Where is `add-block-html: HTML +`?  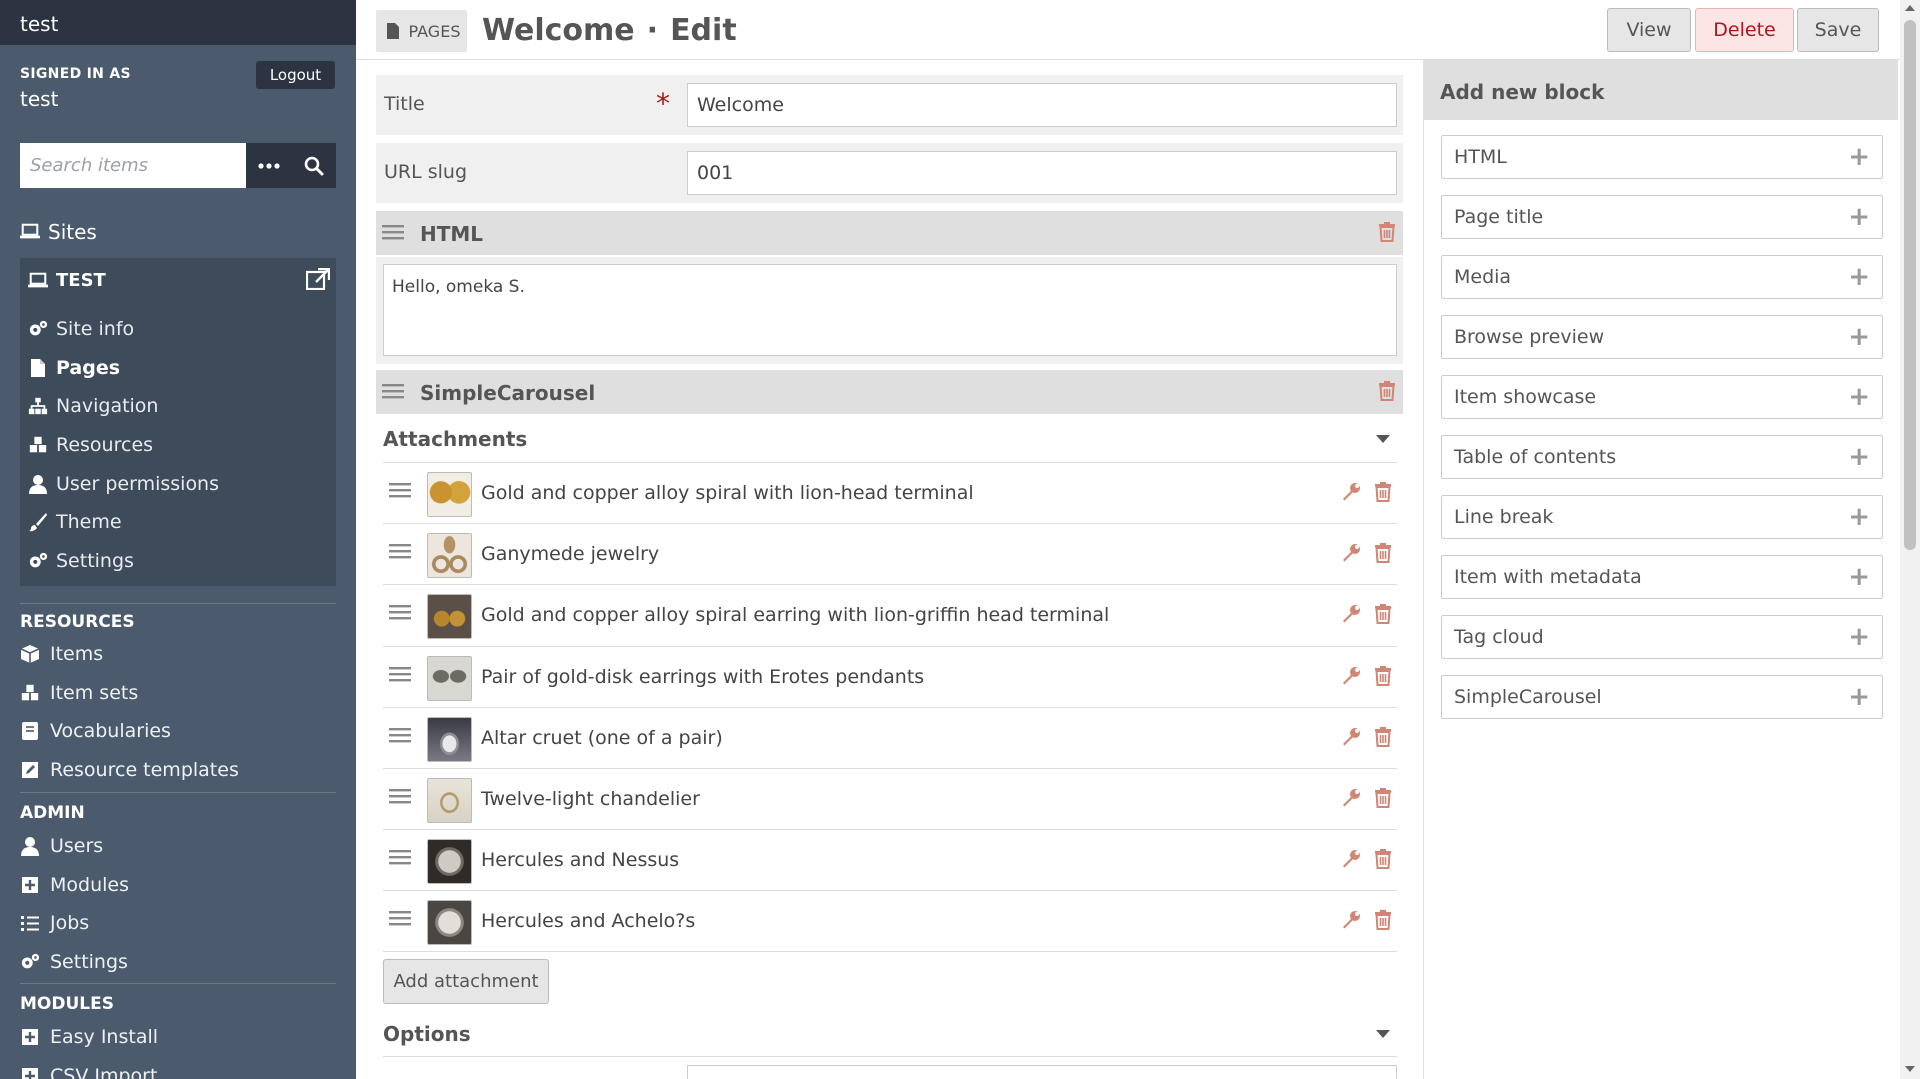 add-block-html: HTML + is located at coordinates (1662, 157).